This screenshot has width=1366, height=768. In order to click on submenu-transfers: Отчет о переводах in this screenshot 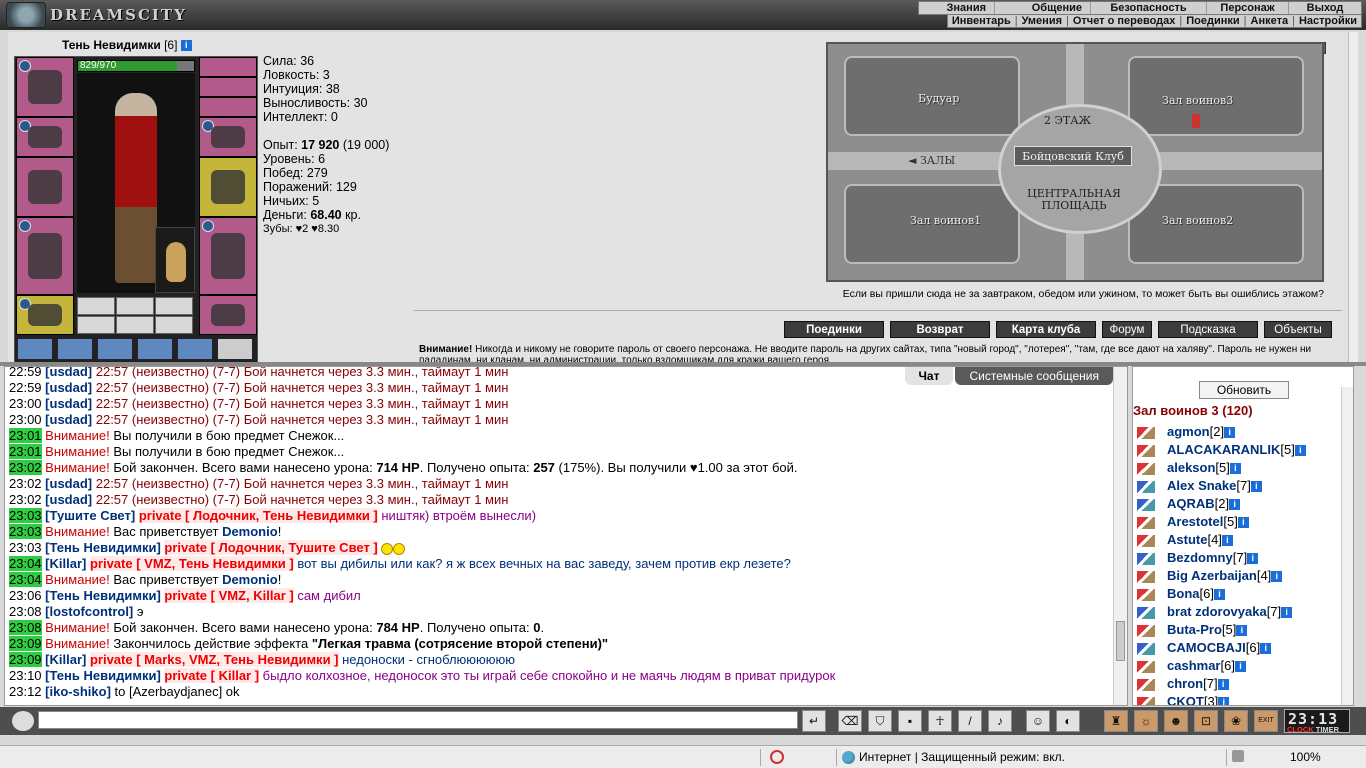, I will do `click(1124, 21)`.